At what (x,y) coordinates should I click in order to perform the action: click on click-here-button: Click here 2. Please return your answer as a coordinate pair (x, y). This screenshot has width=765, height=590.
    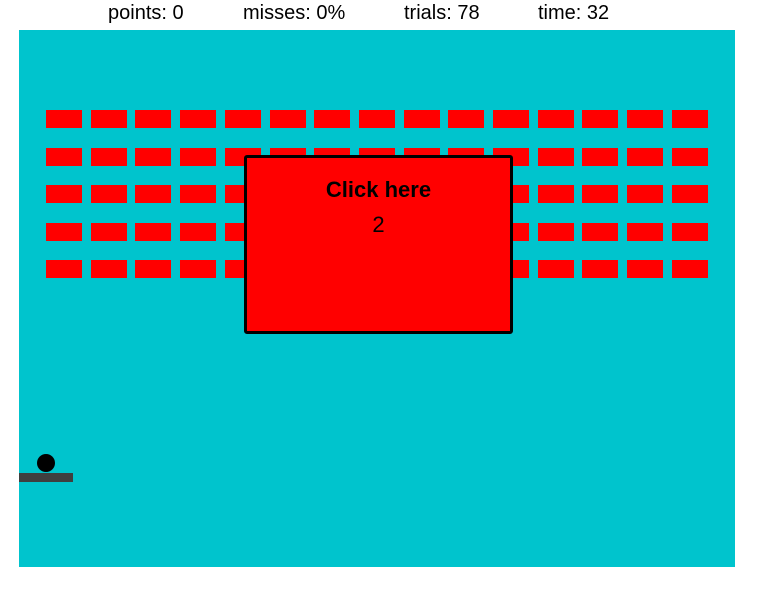
    Looking at the image, I should click on (378, 244).